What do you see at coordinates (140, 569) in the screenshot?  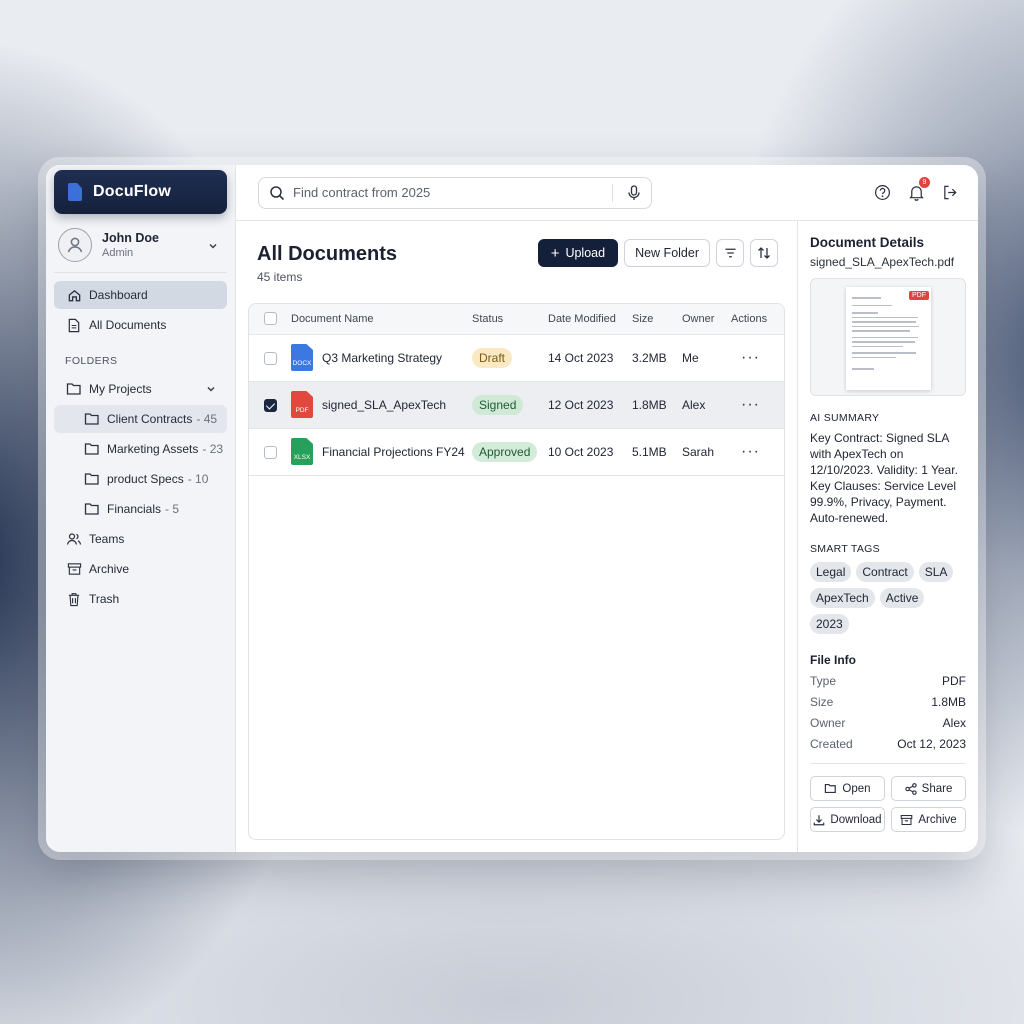 I see `sidebar-item-archive: Archive` at bounding box center [140, 569].